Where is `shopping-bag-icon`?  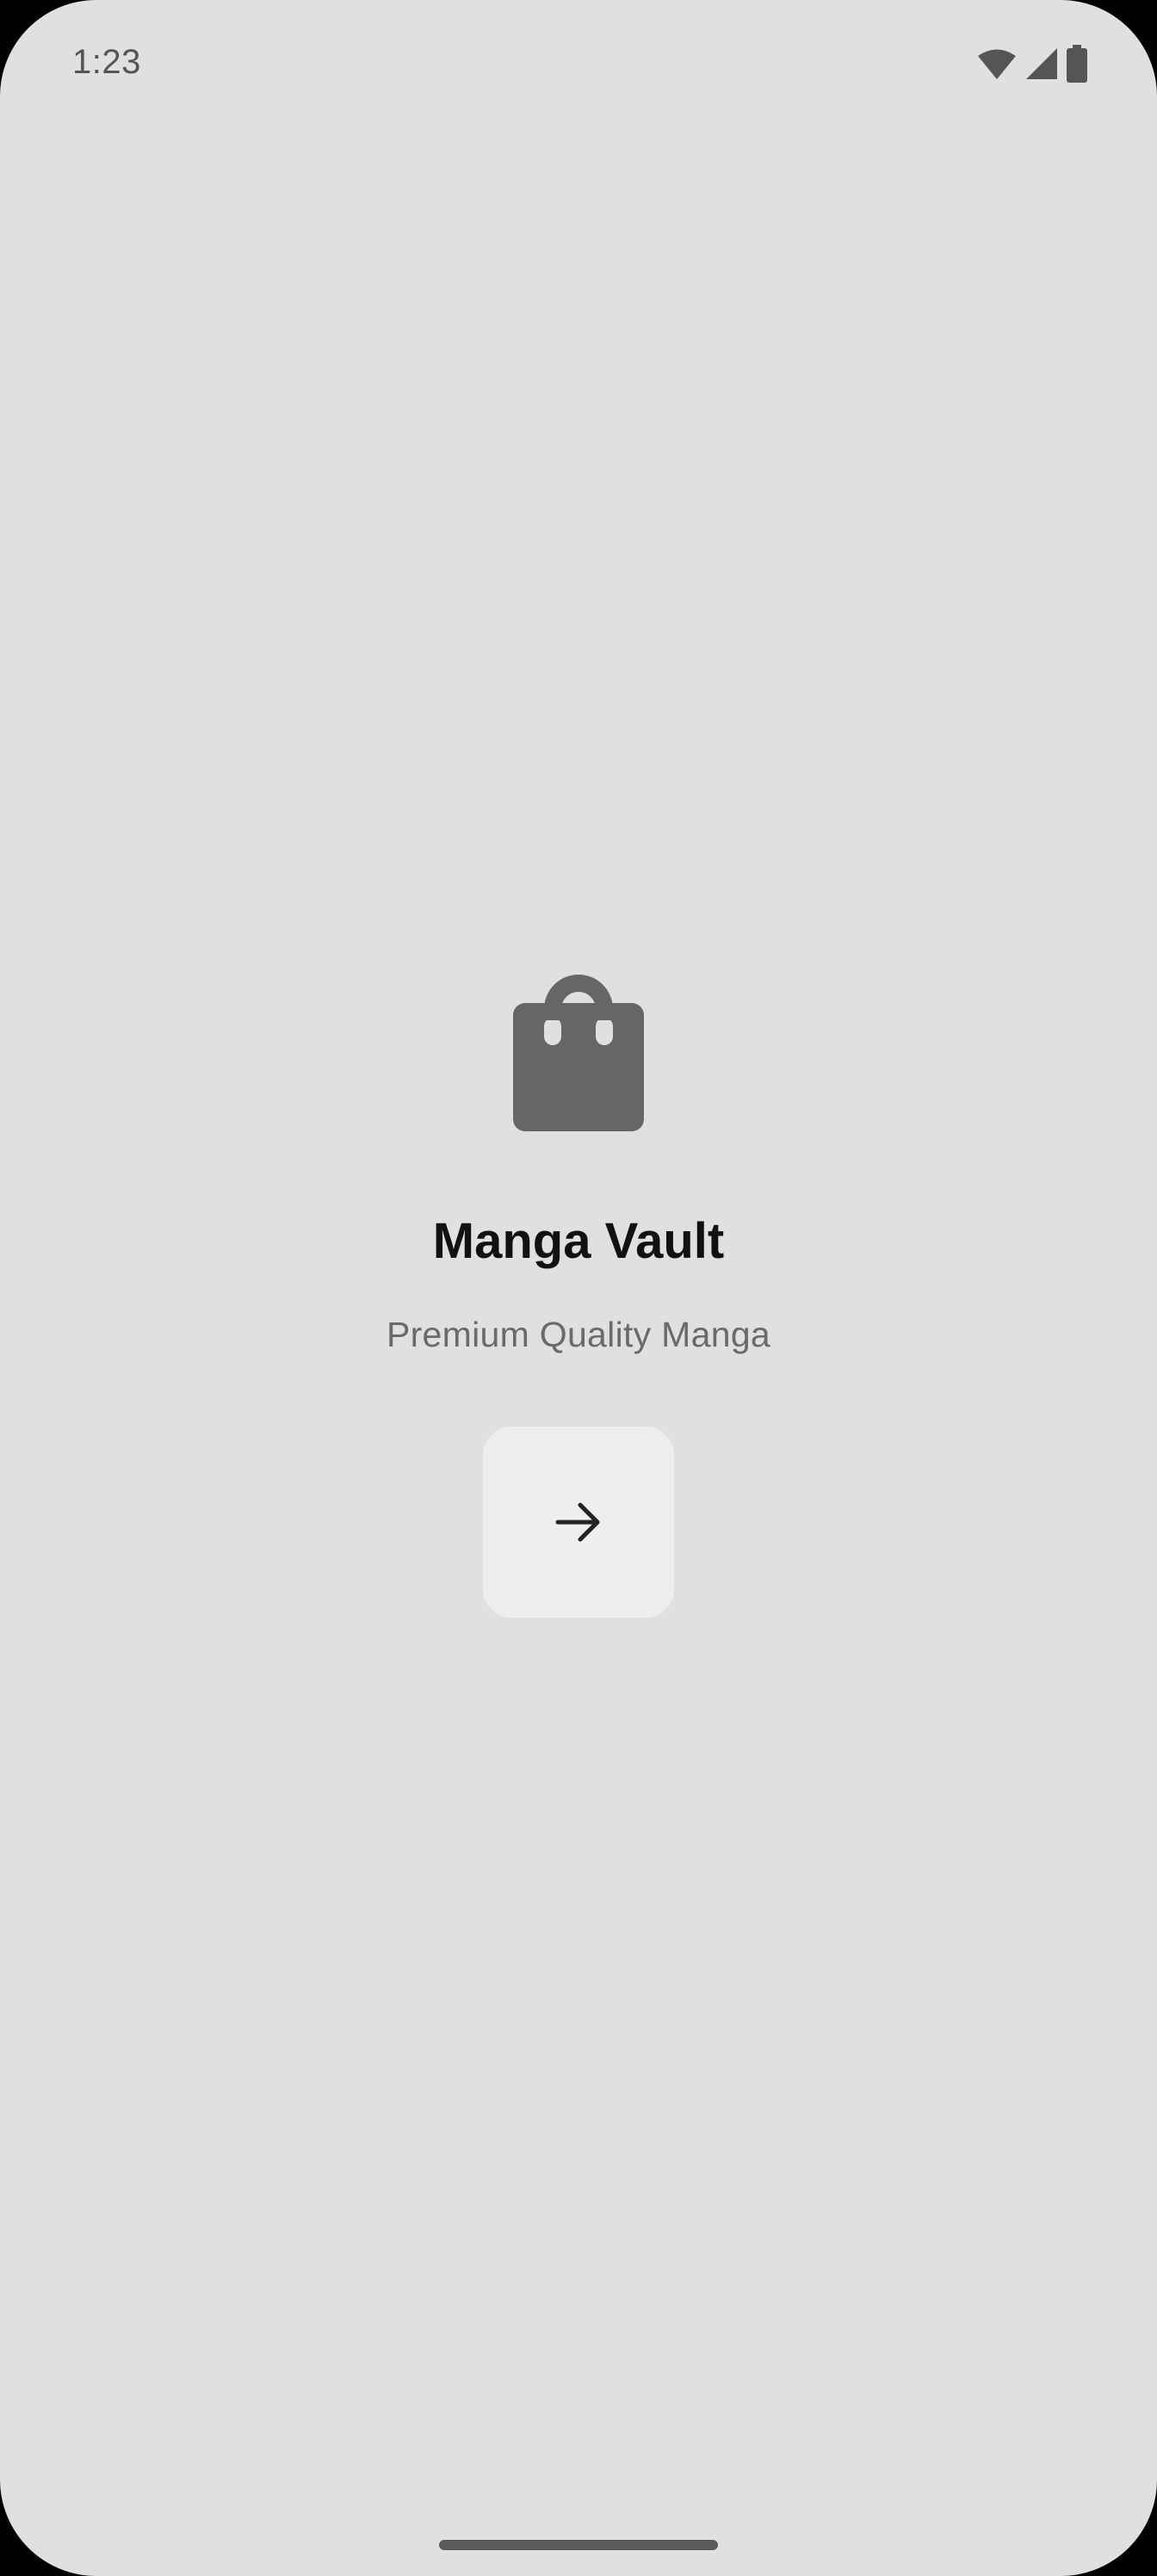
shopping-bag-icon is located at coordinates (579, 1052).